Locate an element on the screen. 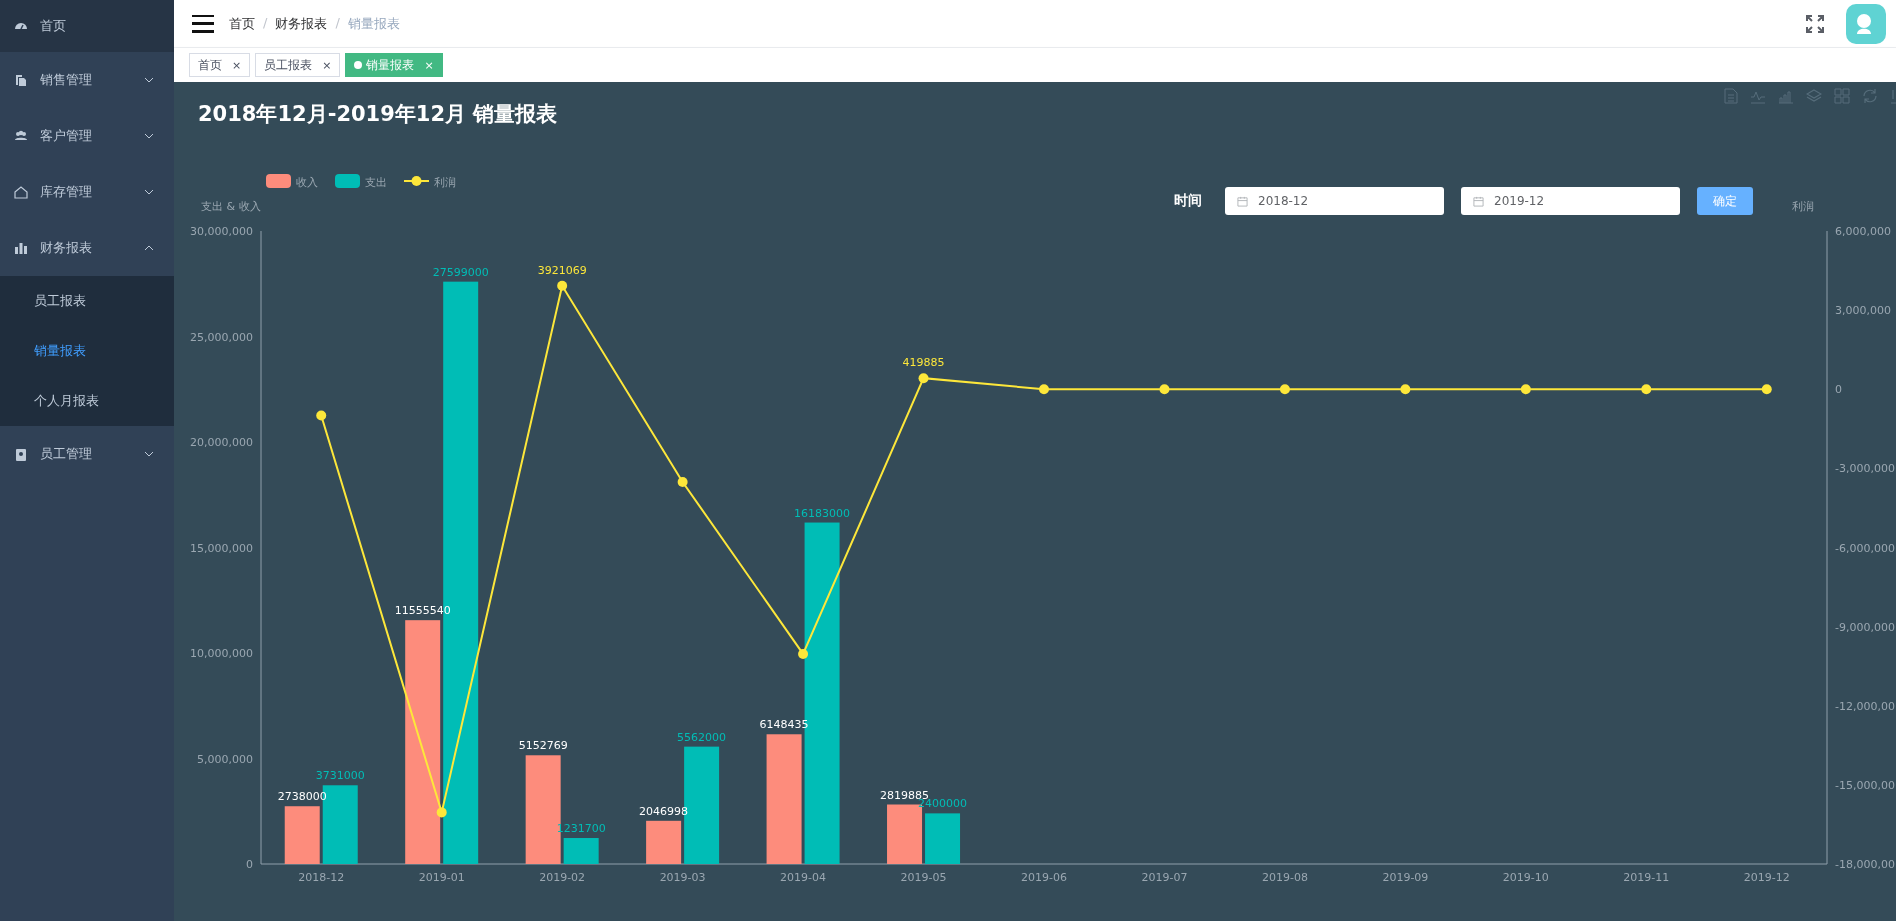 The height and width of the screenshot is (921, 1896). category-label: 2019-04 is located at coordinates (803, 877).